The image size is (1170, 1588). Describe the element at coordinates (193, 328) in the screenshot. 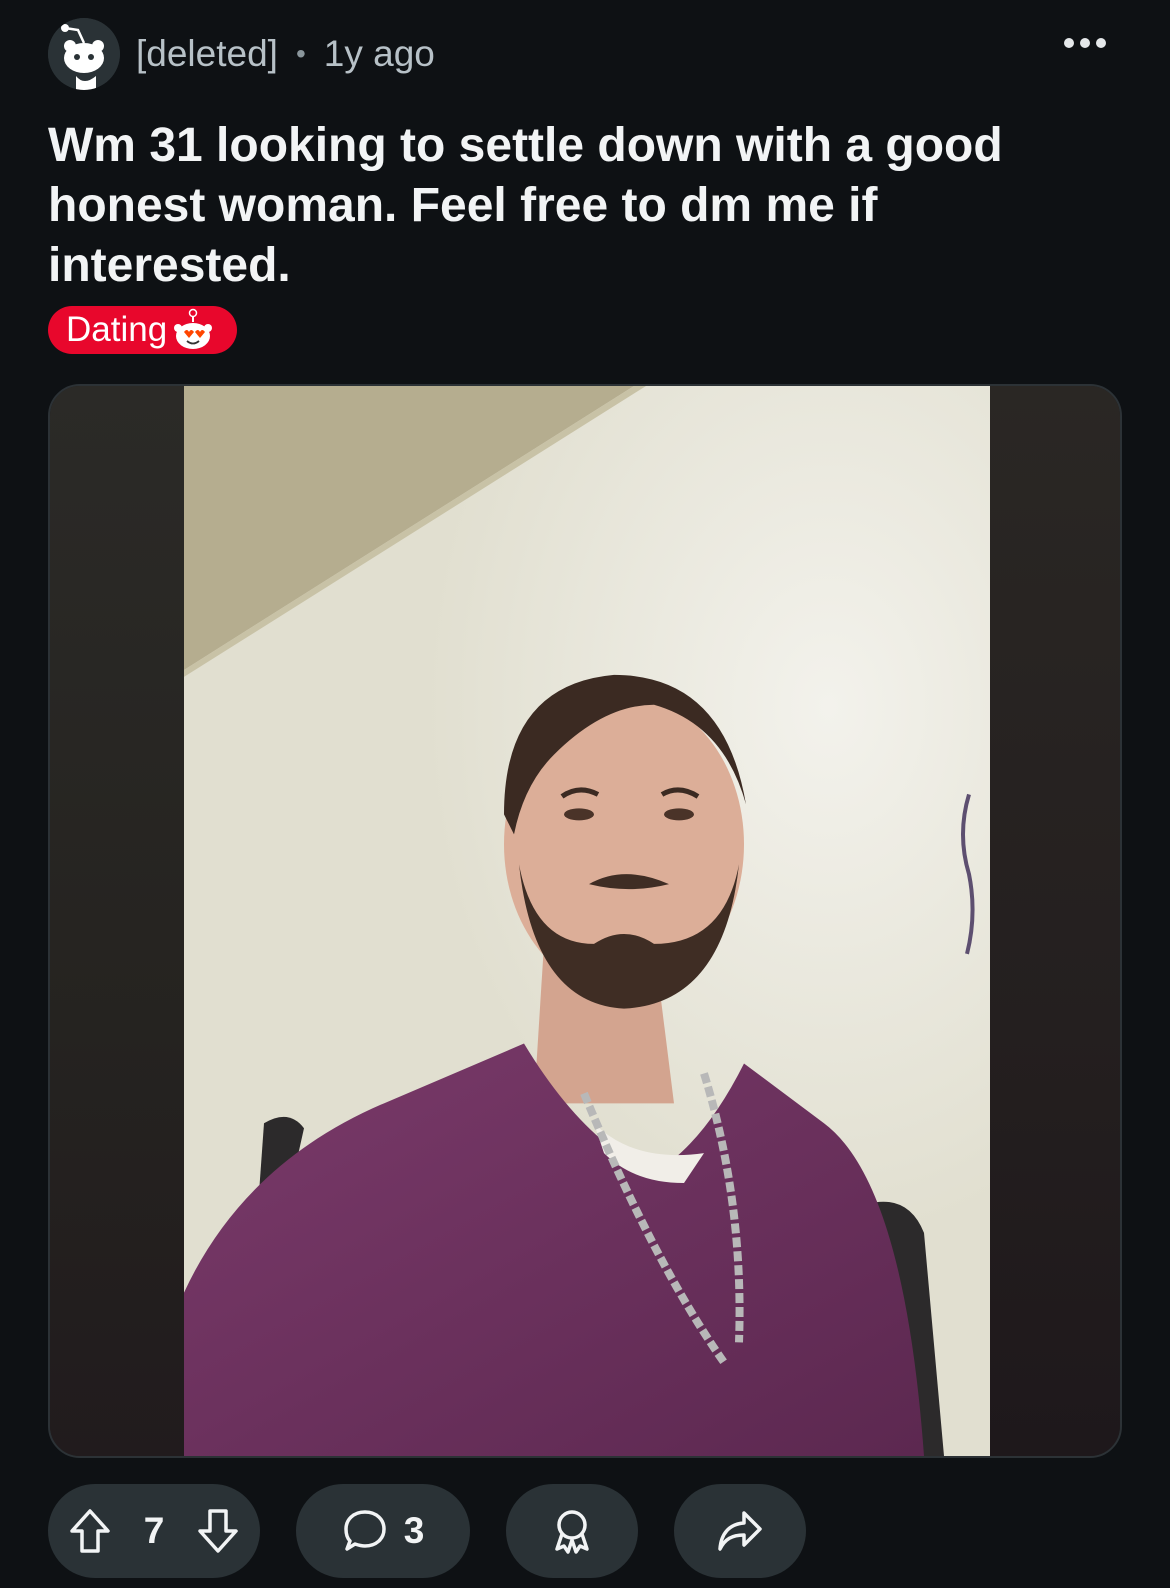

I see `heart-eyes-snoo-icon` at that location.